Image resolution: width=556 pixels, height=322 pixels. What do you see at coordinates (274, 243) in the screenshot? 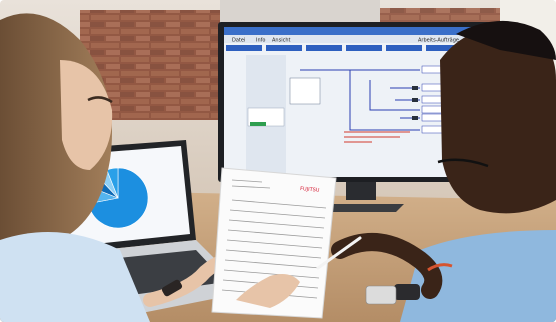
I see `document: FUJITSU` at bounding box center [274, 243].